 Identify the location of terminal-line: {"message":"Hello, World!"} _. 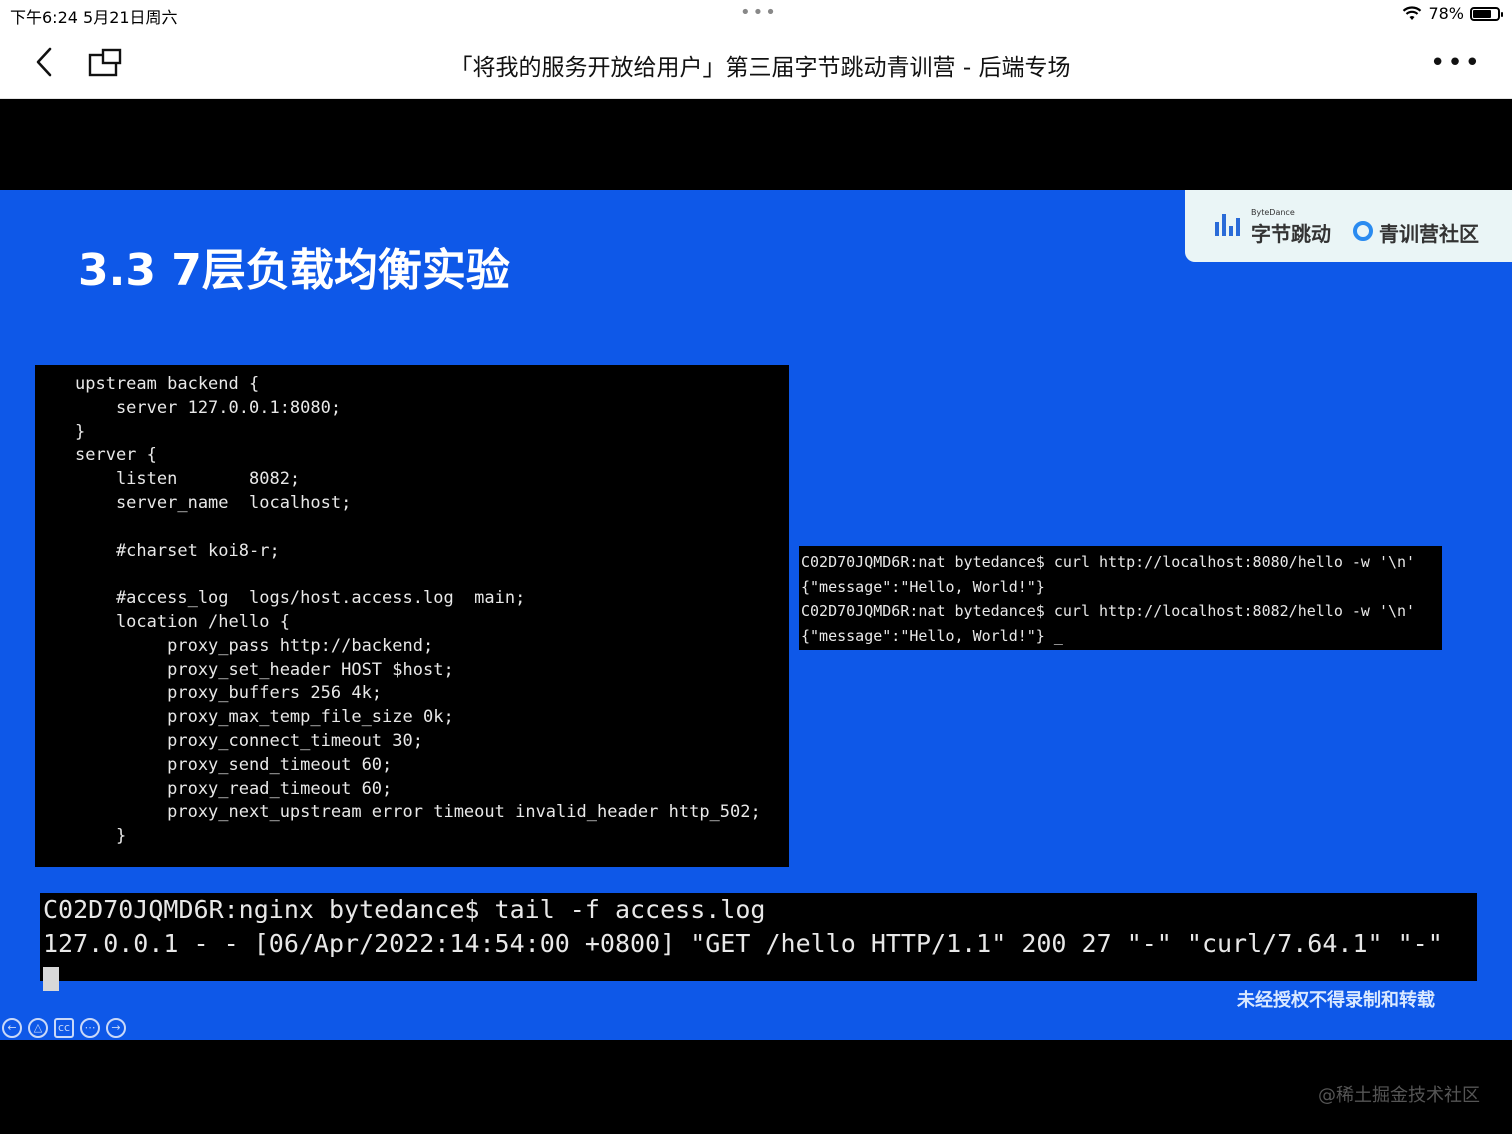
(932, 636).